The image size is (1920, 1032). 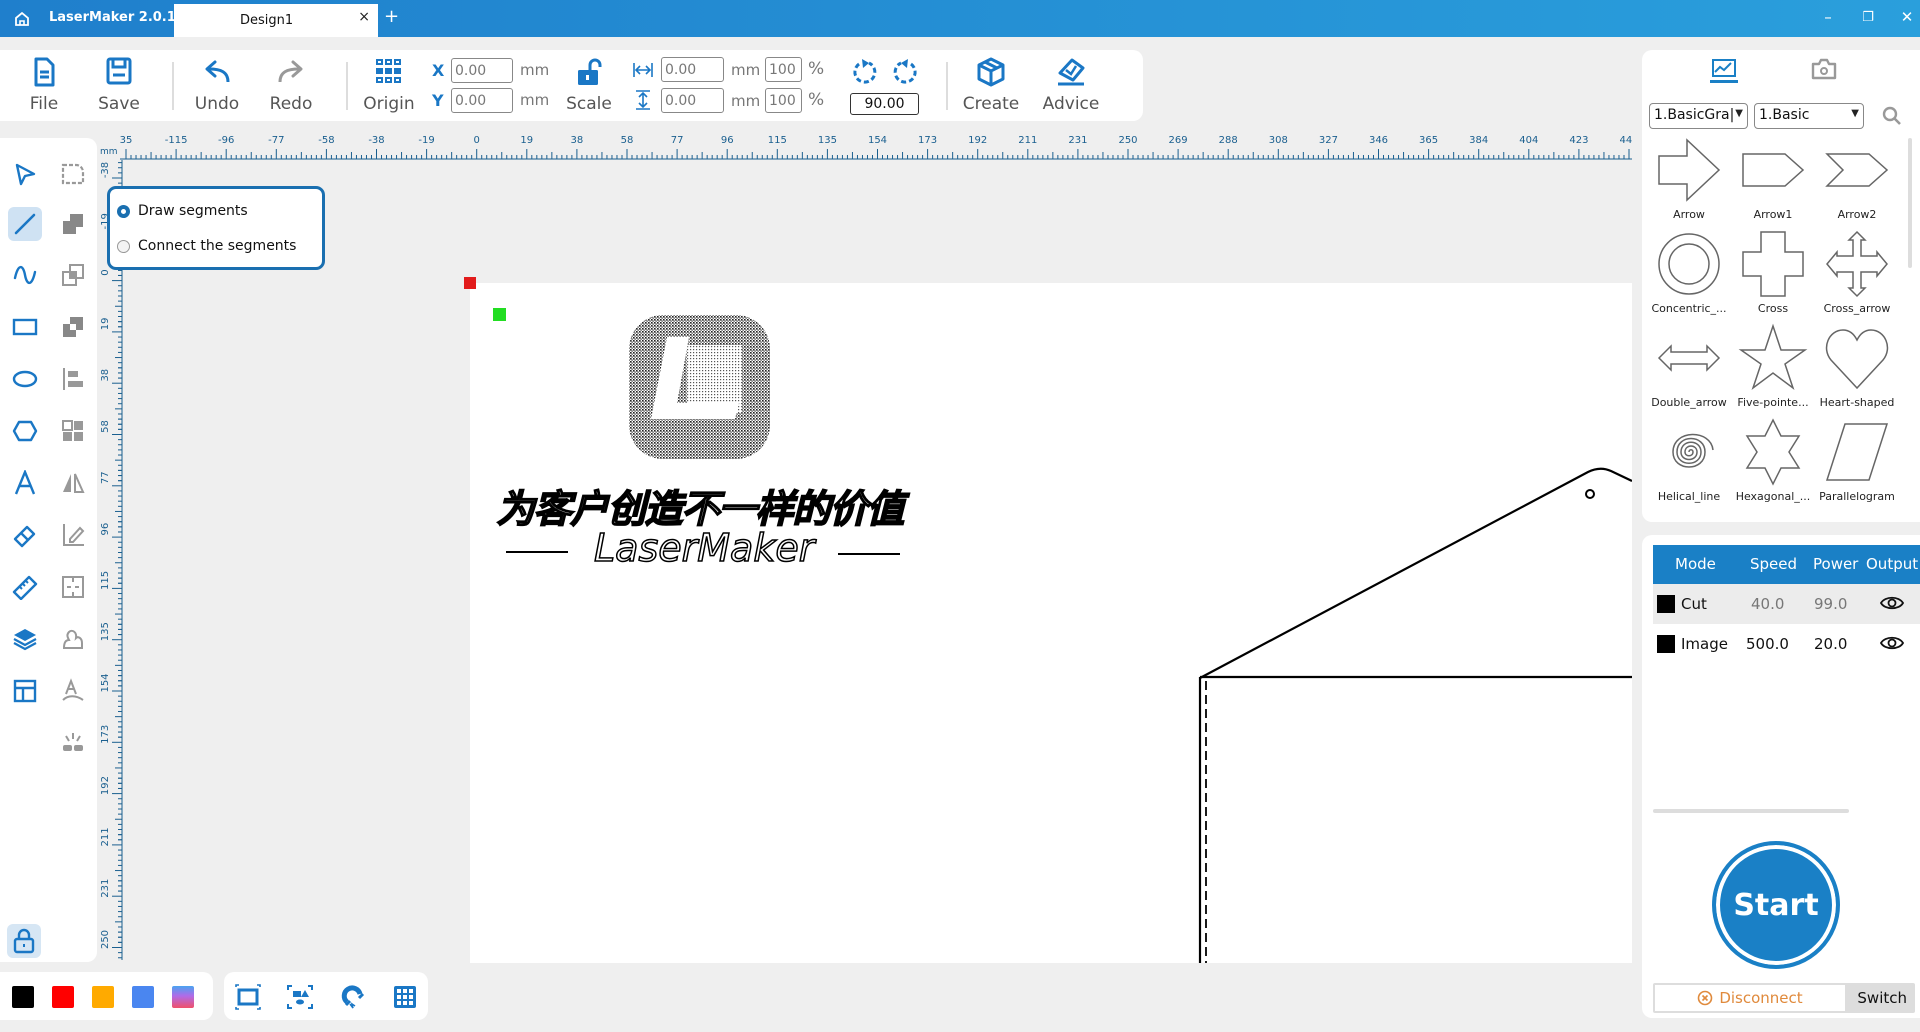 What do you see at coordinates (692, 69) in the screenshot?
I see `width-input` at bounding box center [692, 69].